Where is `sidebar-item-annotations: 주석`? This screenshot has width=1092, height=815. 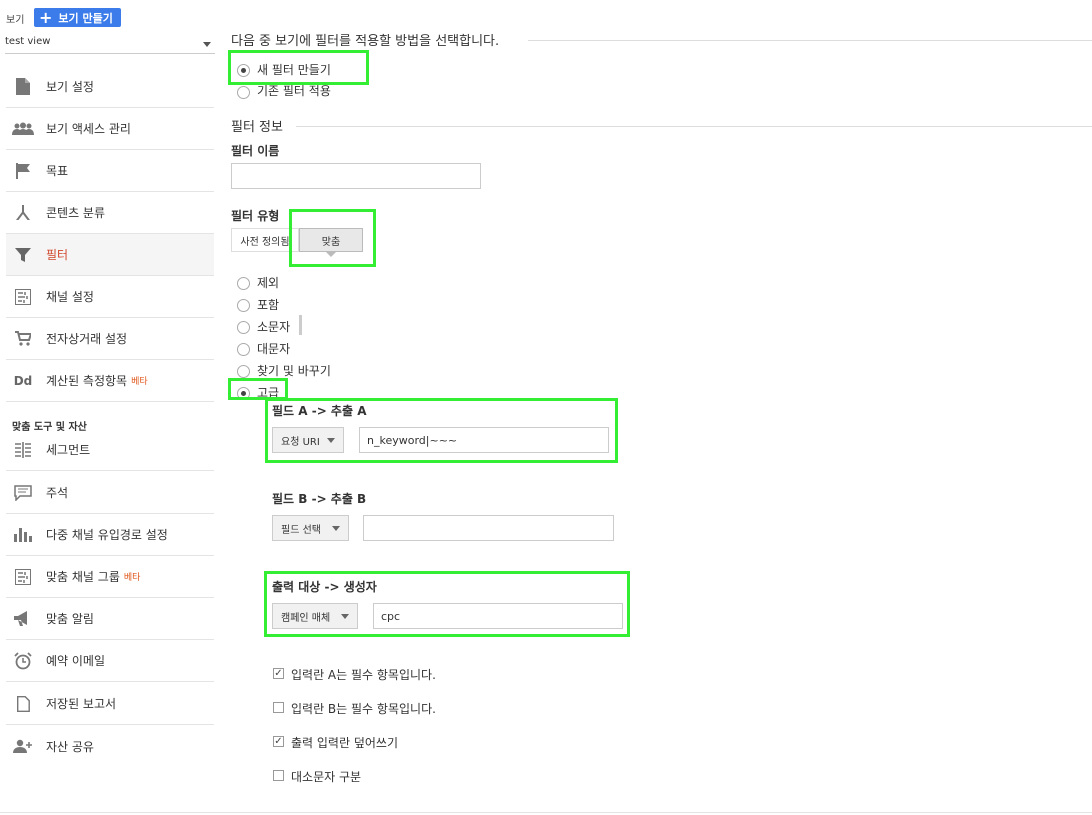 sidebar-item-annotations: 주석 is located at coordinates (110, 493).